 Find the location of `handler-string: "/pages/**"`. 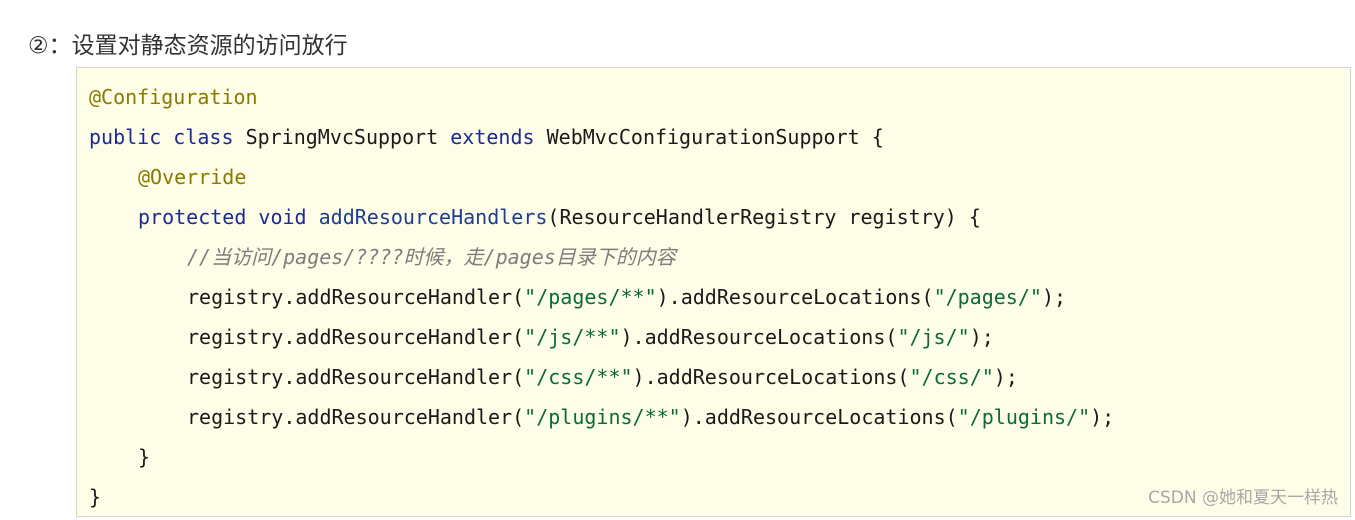

handler-string: "/pages/**" is located at coordinates (590, 297).